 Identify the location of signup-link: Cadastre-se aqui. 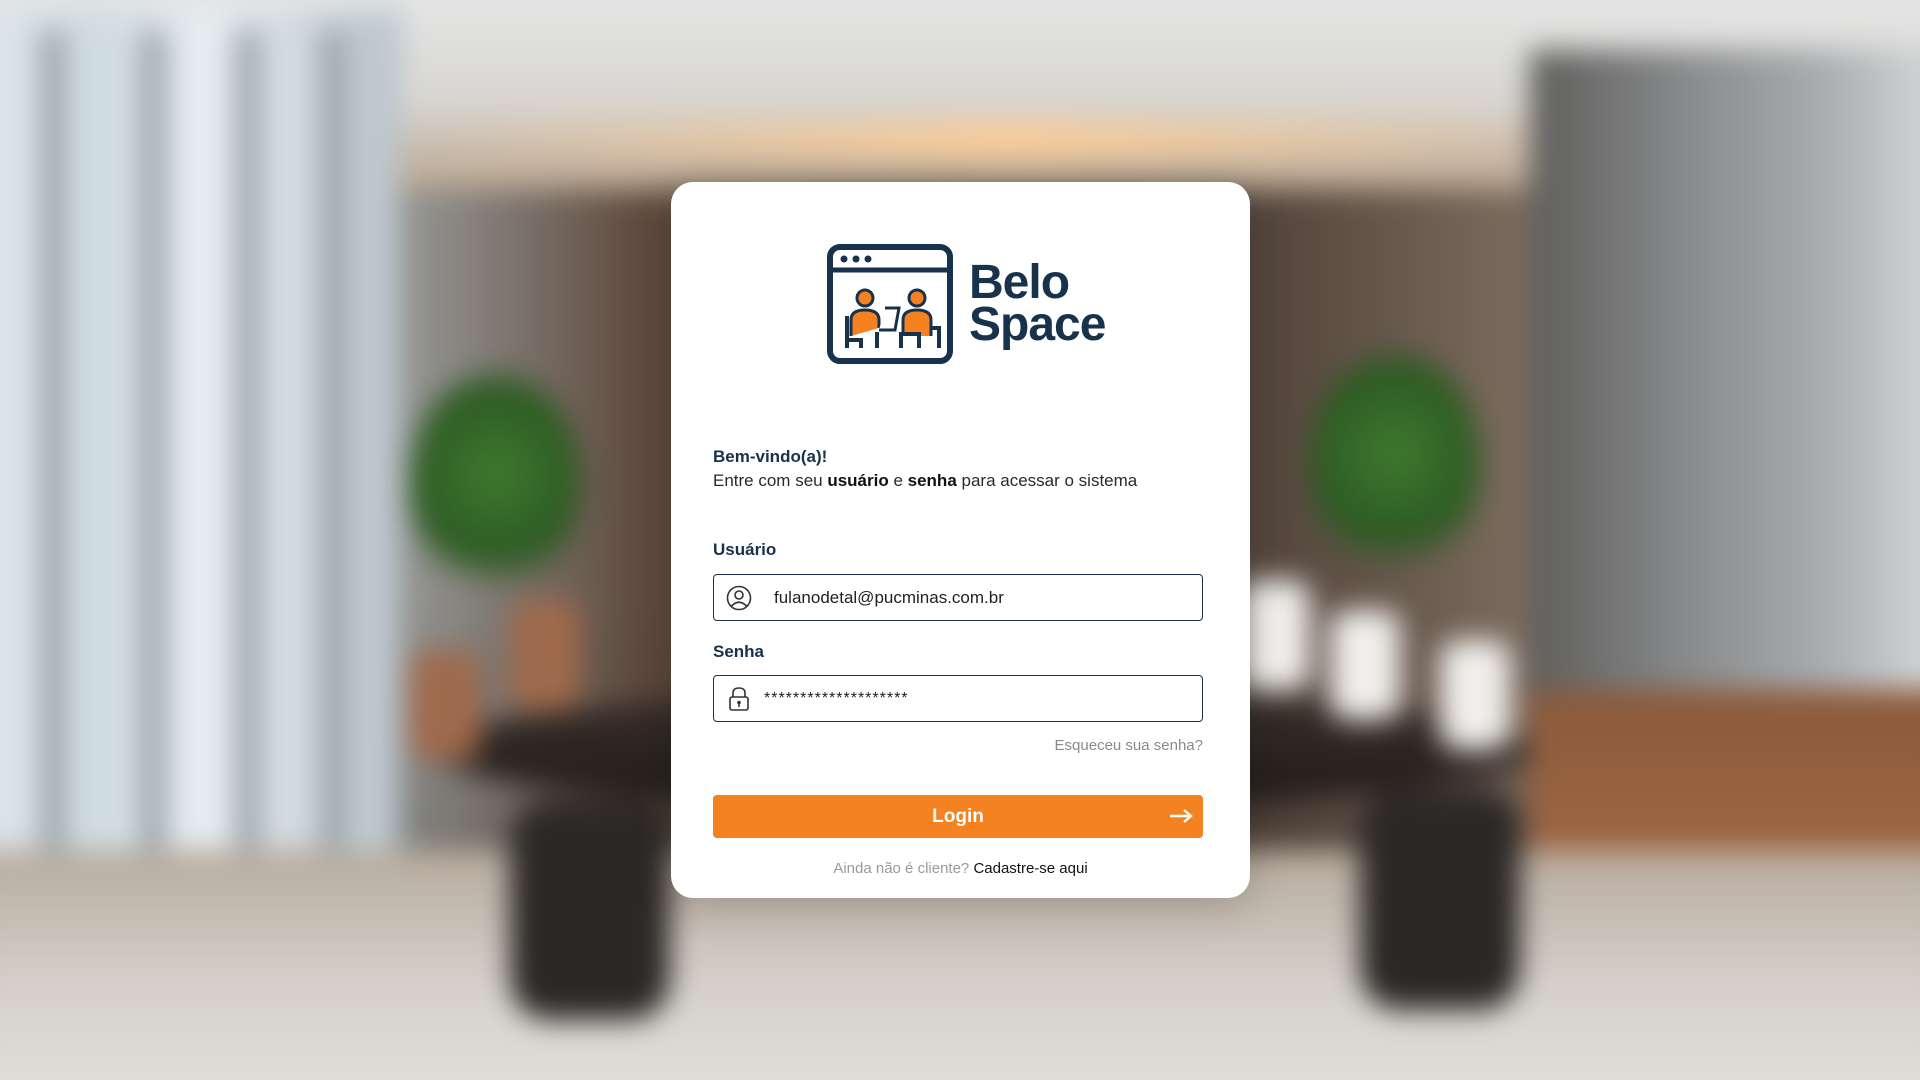
(1030, 868).